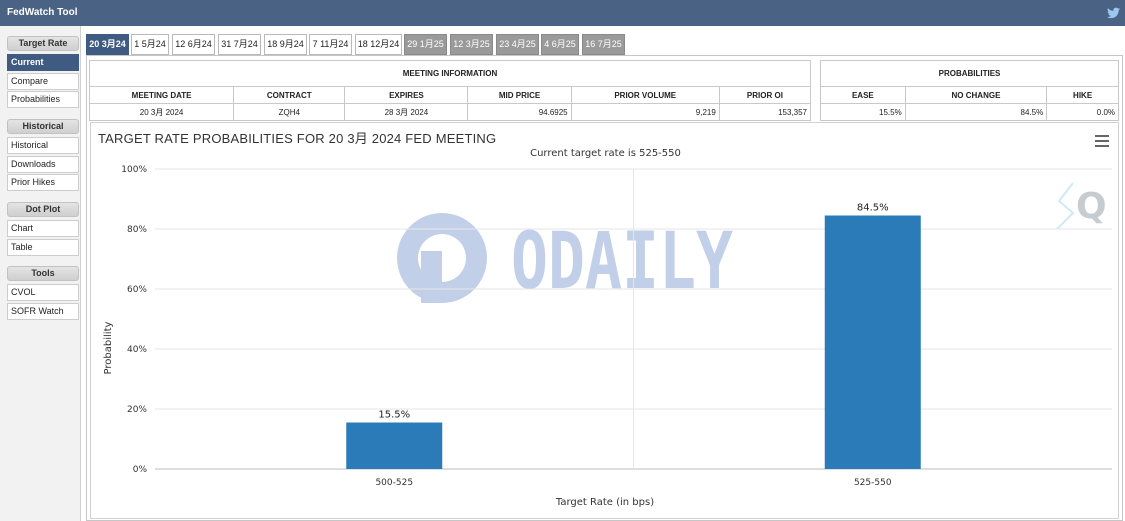 The image size is (1125, 521). I want to click on site-logo-icon: Q, so click(1081, 206).